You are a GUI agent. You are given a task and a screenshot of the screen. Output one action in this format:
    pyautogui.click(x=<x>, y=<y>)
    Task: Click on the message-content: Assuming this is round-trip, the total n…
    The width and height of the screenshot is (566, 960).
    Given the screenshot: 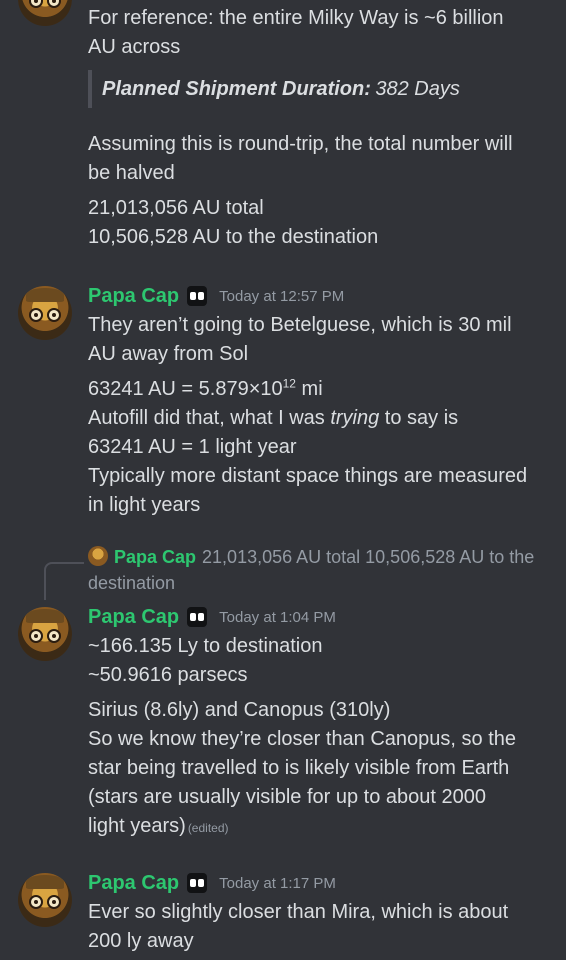 What is the action you would take?
    pyautogui.click(x=320, y=159)
    